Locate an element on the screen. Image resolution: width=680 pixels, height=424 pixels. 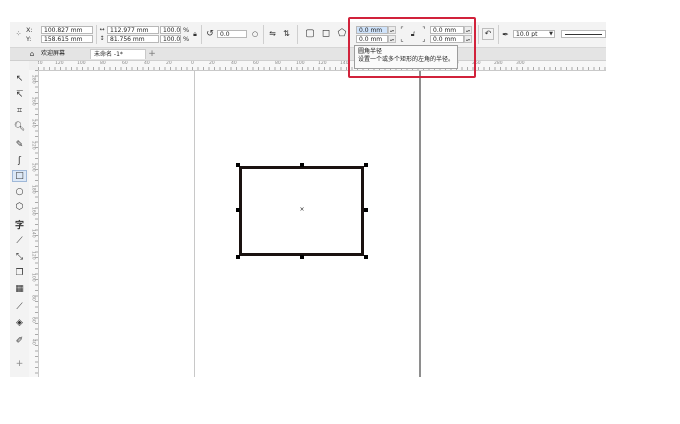
text-tool-icon: 字 is located at coordinates (19, 224).